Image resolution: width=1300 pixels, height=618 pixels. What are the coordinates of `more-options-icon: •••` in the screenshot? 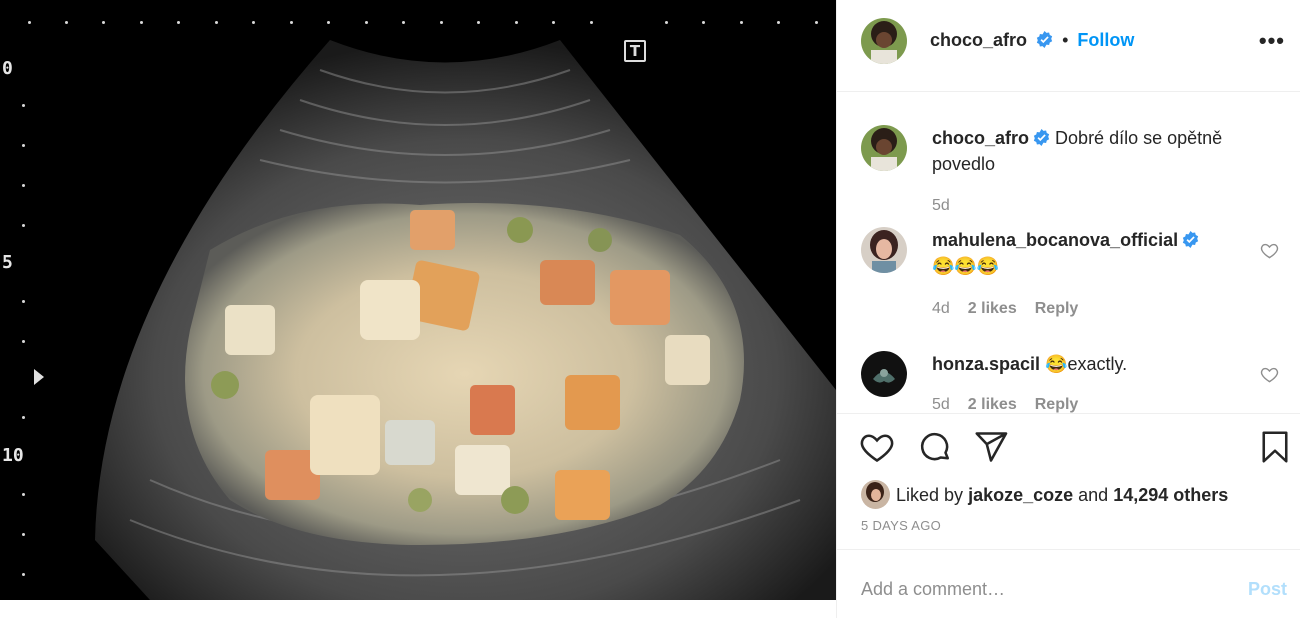 It's located at (1272, 41).